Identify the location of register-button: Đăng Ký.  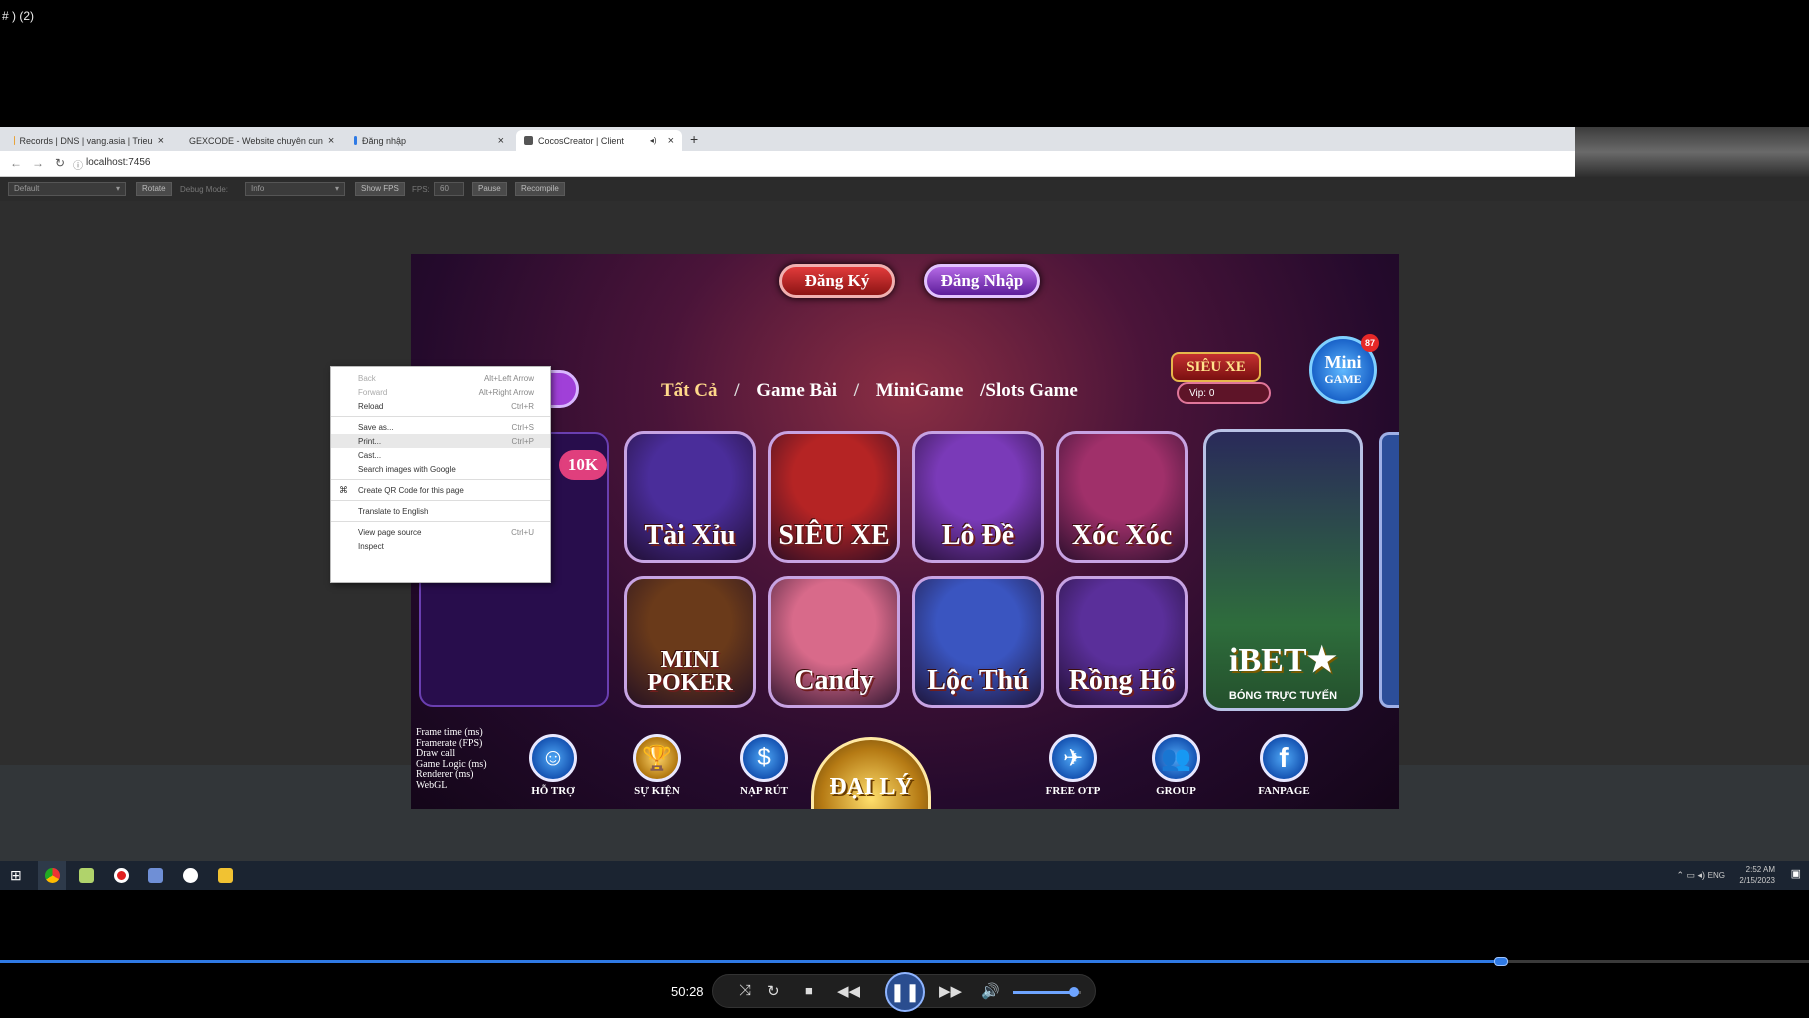
(837, 281).